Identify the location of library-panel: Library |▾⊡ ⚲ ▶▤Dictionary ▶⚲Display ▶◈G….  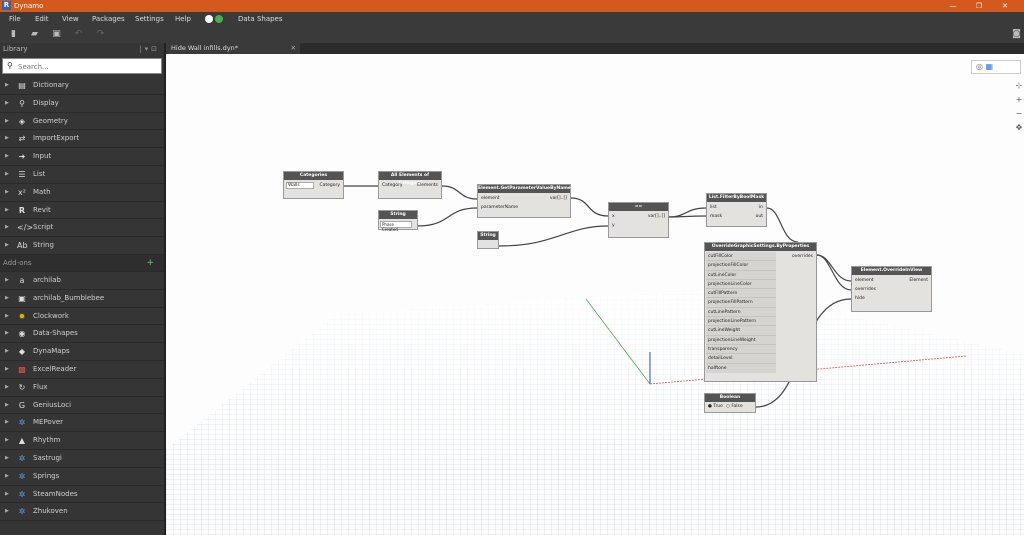
(83, 289).